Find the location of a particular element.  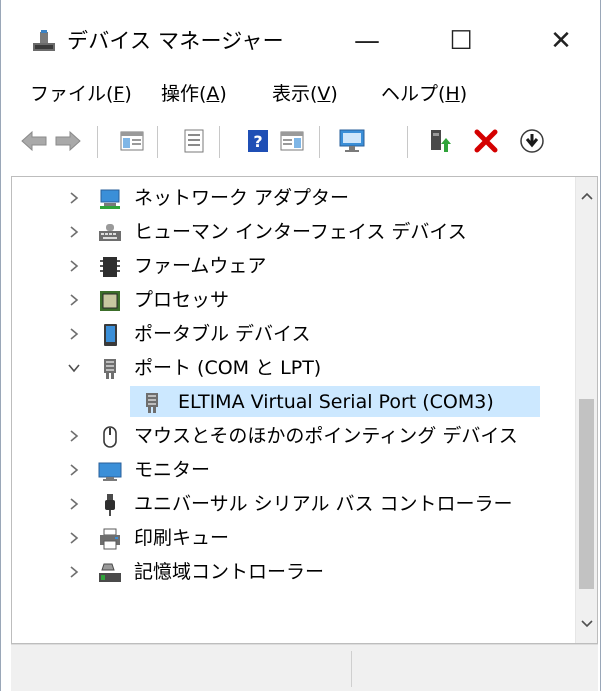

menu-view: 表示(V) is located at coordinates (305, 94).